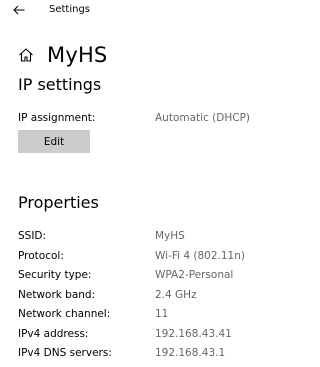 The height and width of the screenshot is (367, 320). What do you see at coordinates (58, 202) in the screenshot?
I see `properties-heading: Properties` at bounding box center [58, 202].